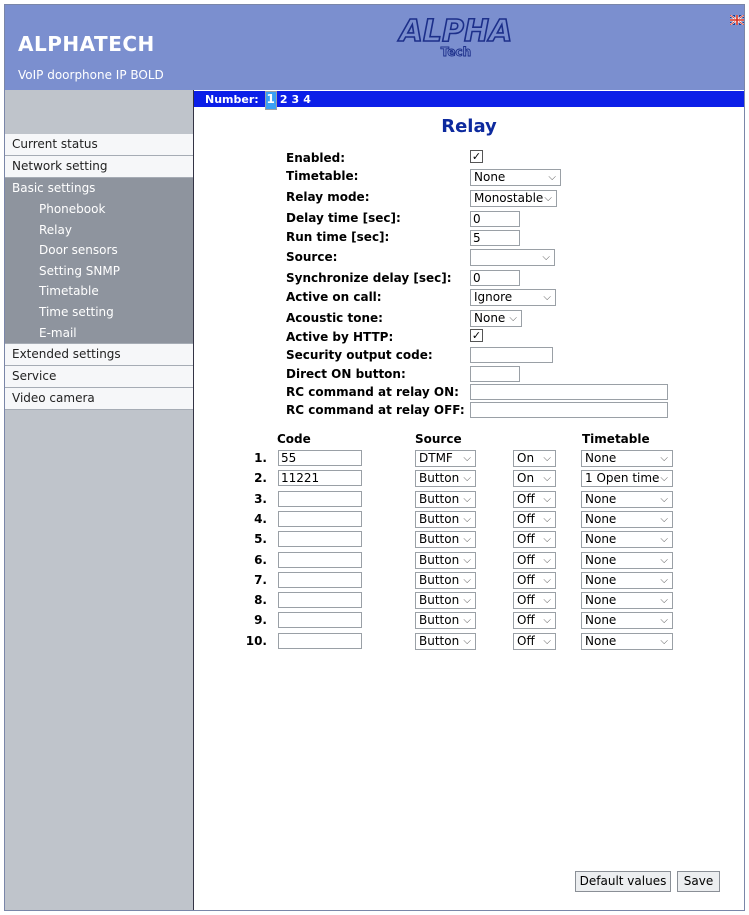 This screenshot has height=915, width=749. What do you see at coordinates (99, 312) in the screenshot?
I see `sidebar-subitem-time-setting: Time setting` at bounding box center [99, 312].